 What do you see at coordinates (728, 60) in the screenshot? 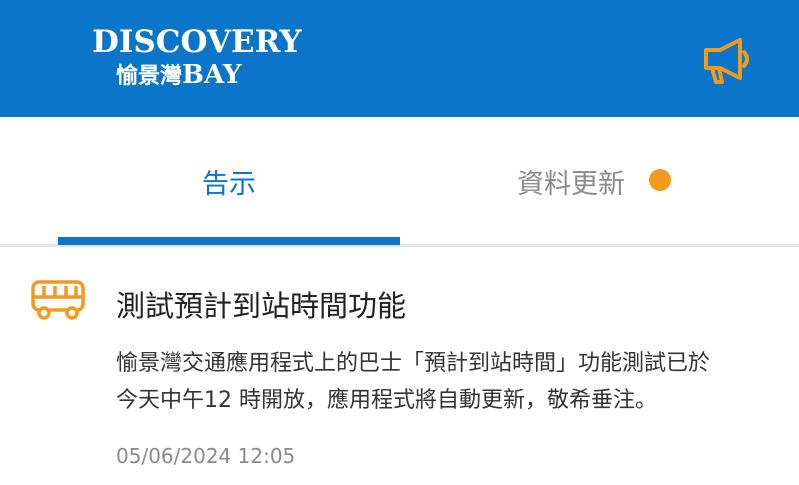
I see `megaphone-icon` at bounding box center [728, 60].